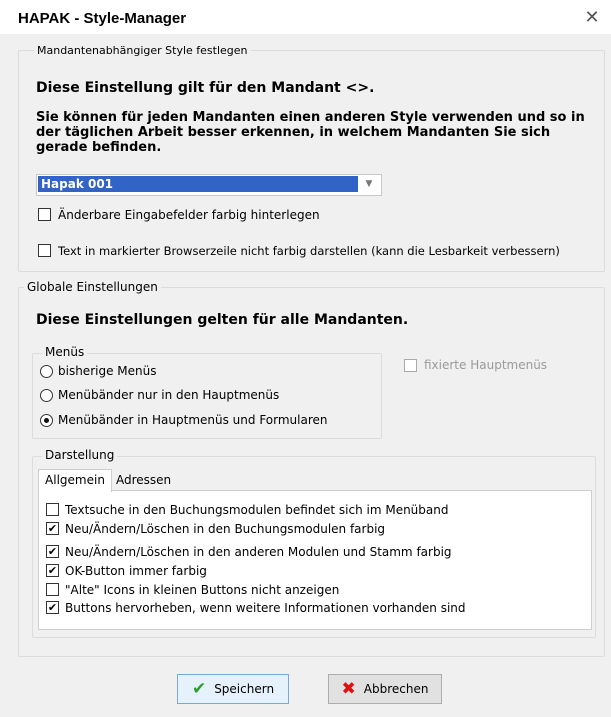  I want to click on cancel-button: ✖ Abbrechen, so click(385, 689).